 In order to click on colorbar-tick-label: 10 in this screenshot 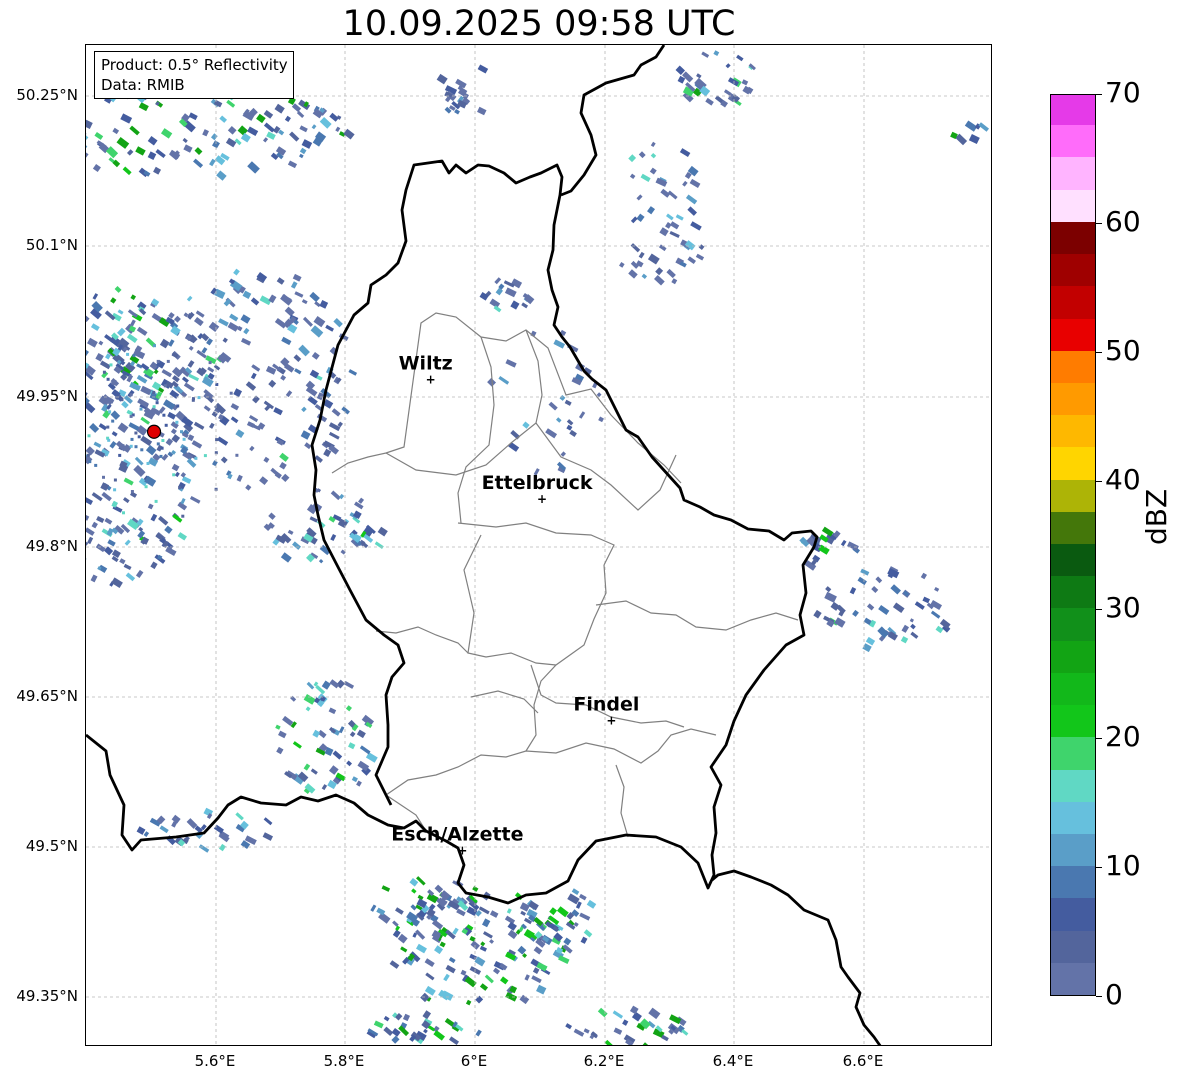, I will do `click(1123, 866)`.